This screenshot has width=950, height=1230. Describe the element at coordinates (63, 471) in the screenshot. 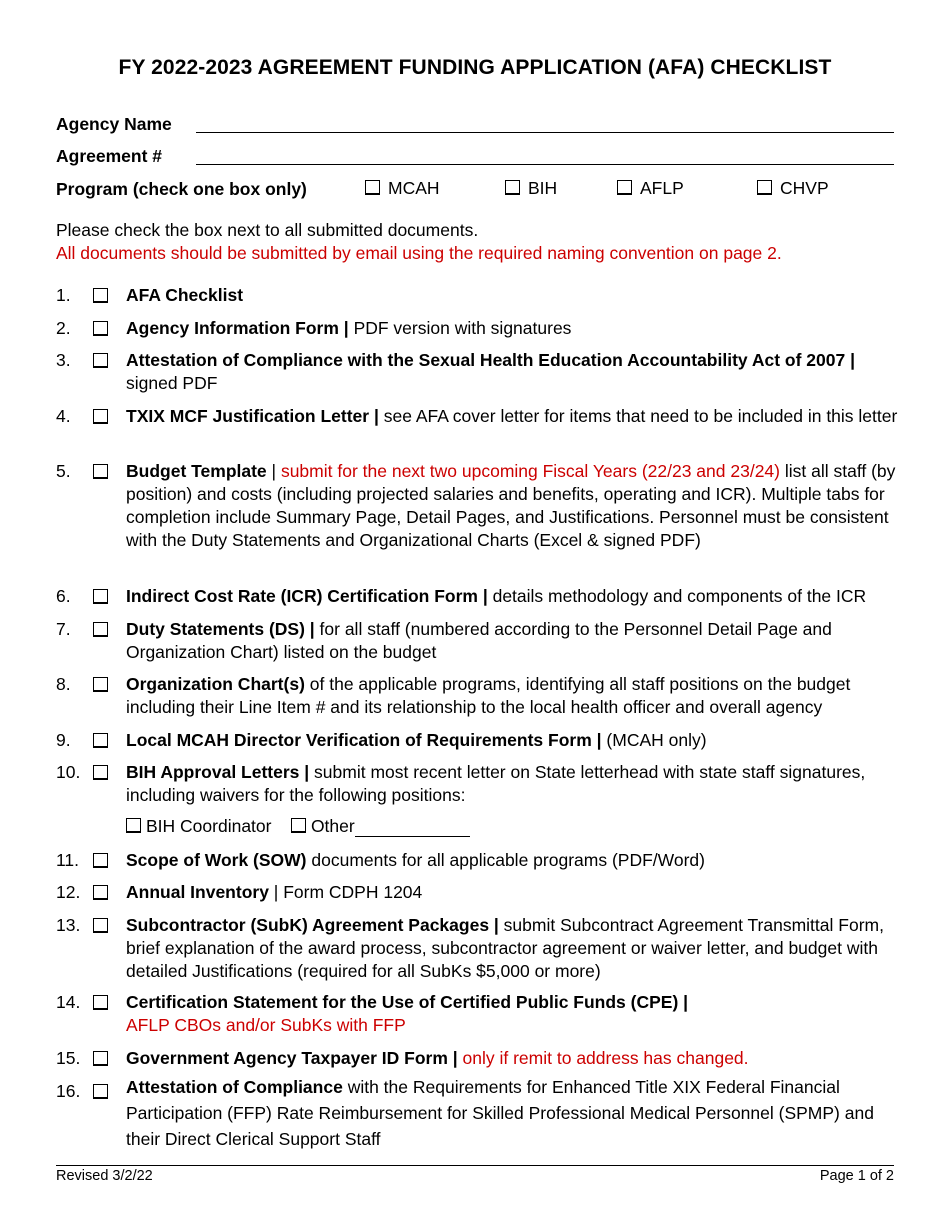

I see `item-number: 5.` at that location.